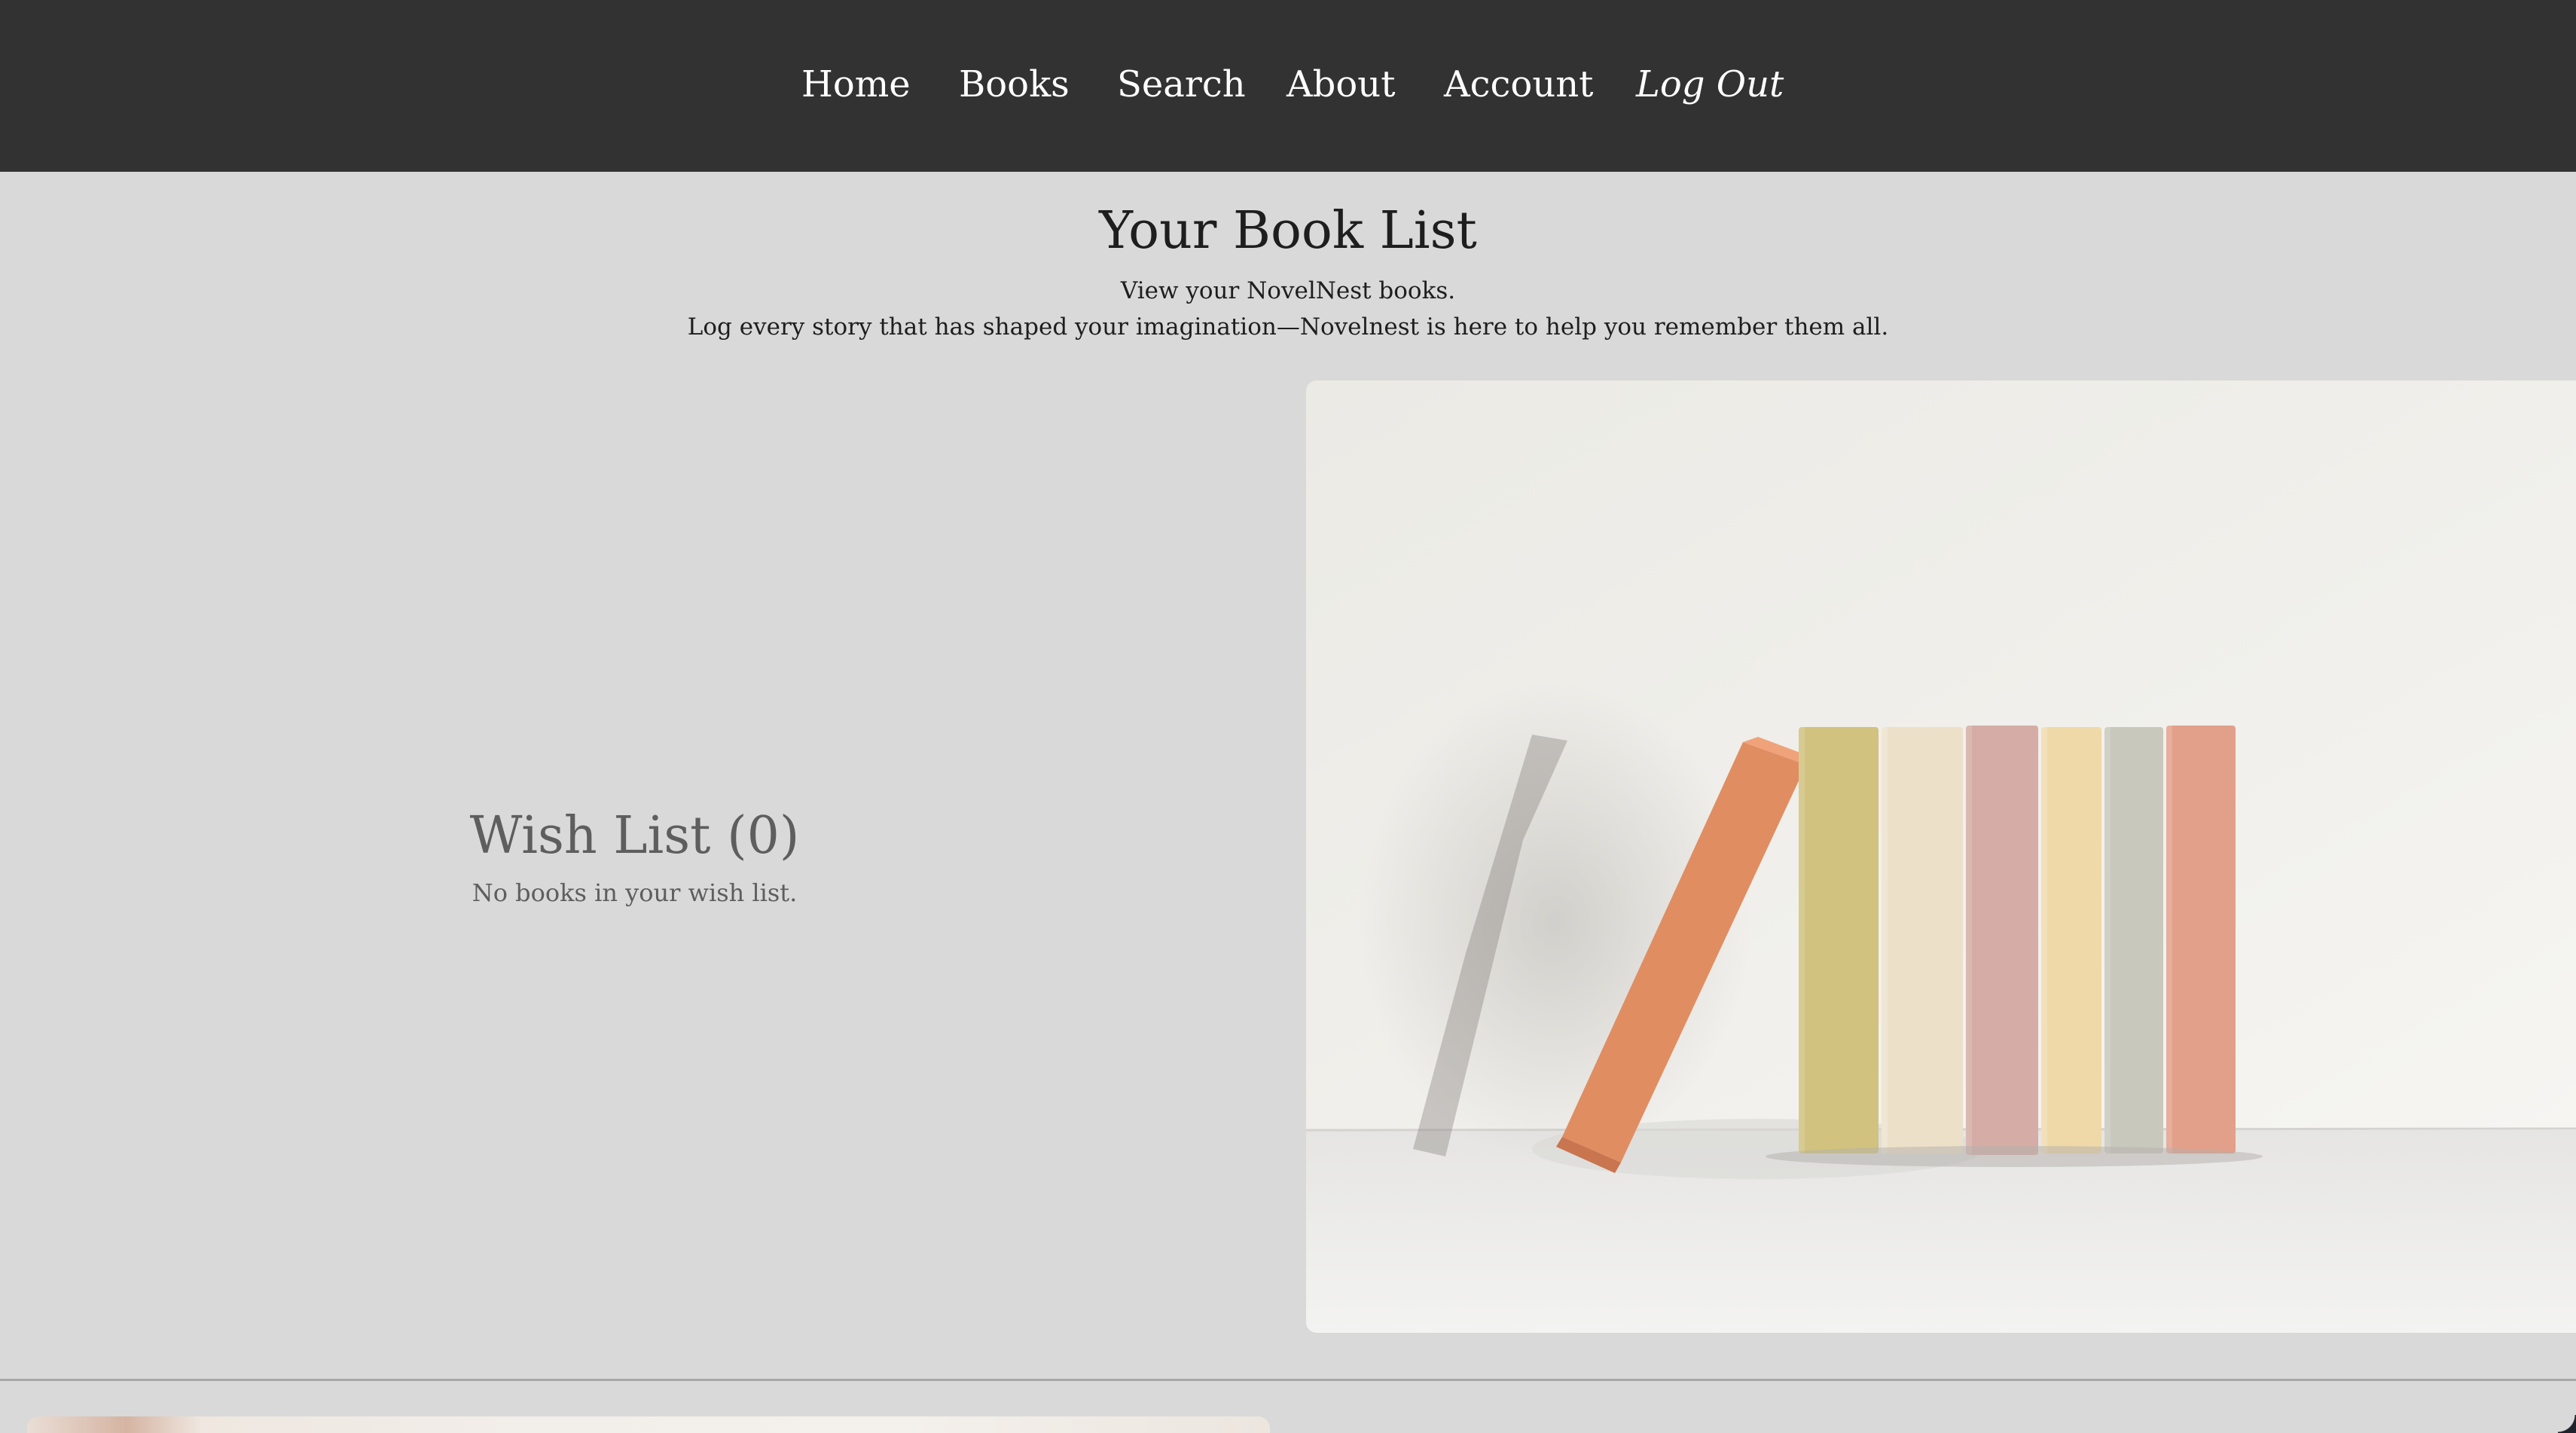  I want to click on next-section-image, so click(649, 1424).